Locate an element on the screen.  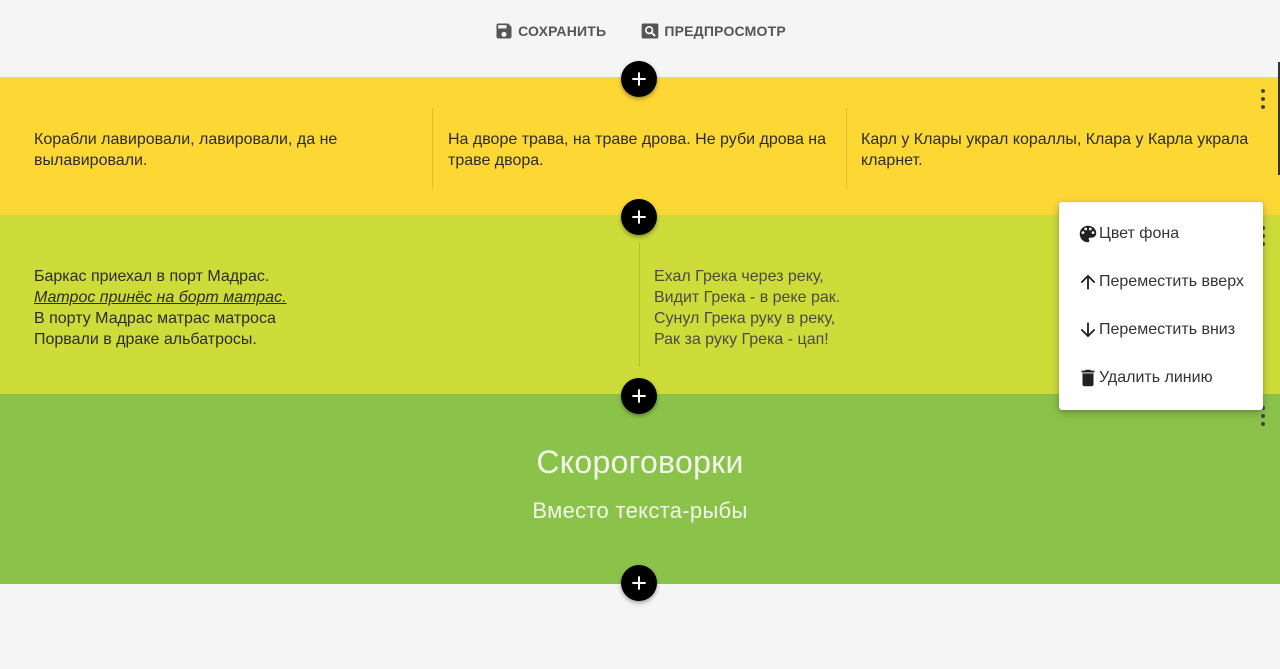
row1-more-vert-icon is located at coordinates (1263, 99).